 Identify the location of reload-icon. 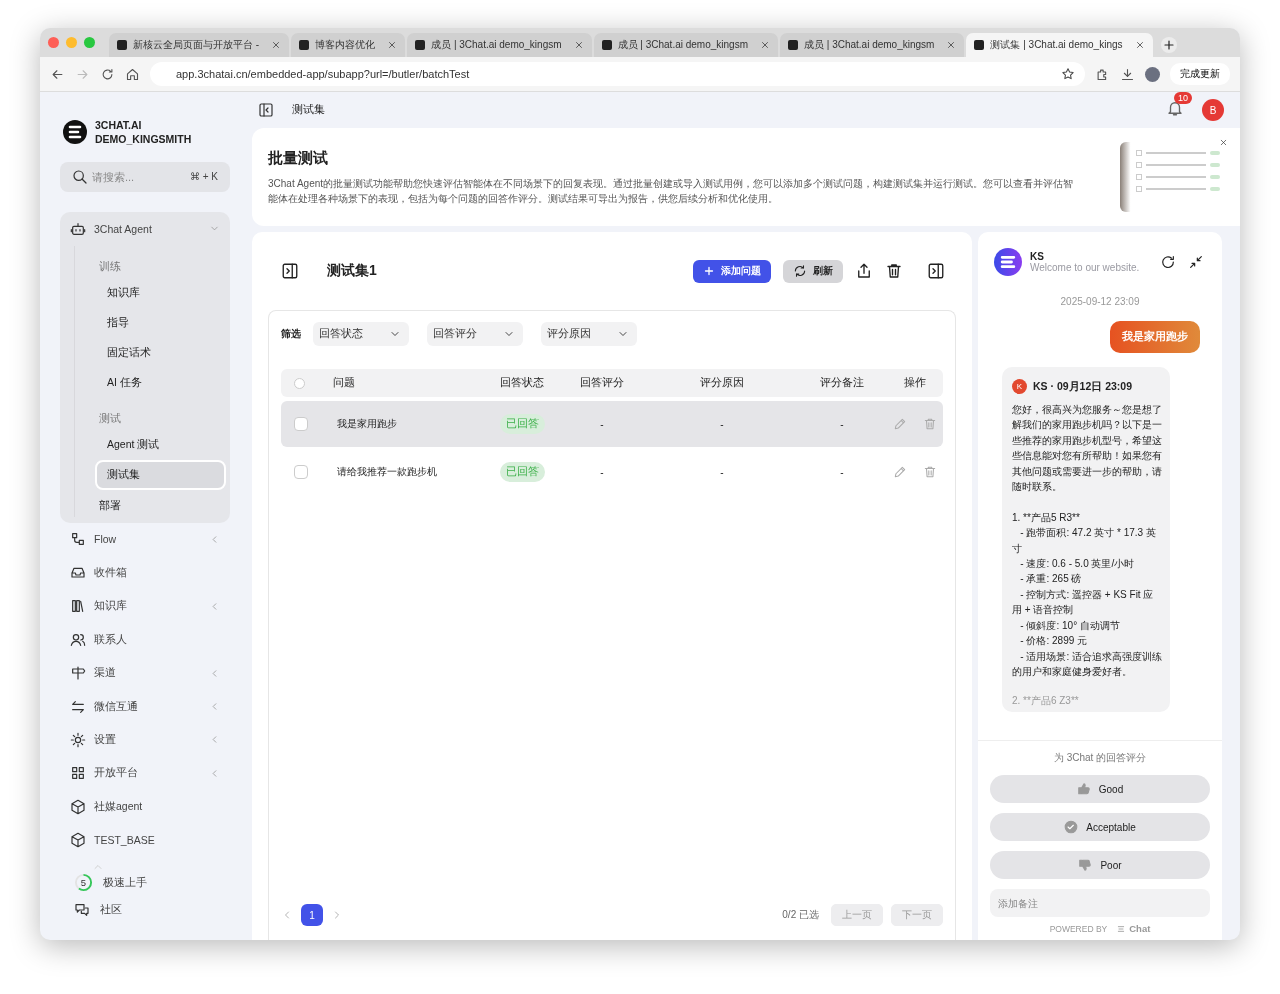
(107, 74).